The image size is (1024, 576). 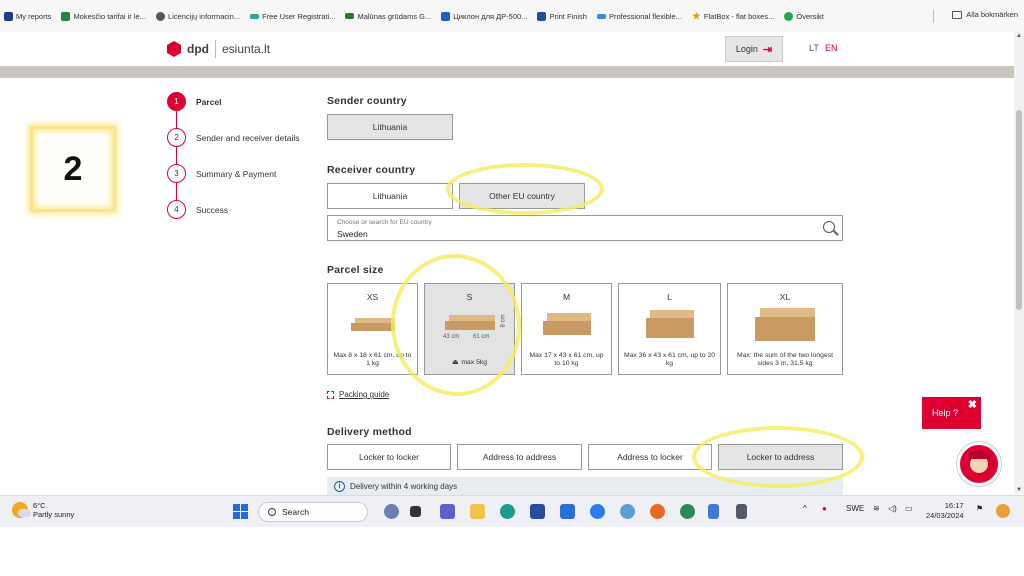 I want to click on dim-depth: 61 cm, so click(x=481, y=337).